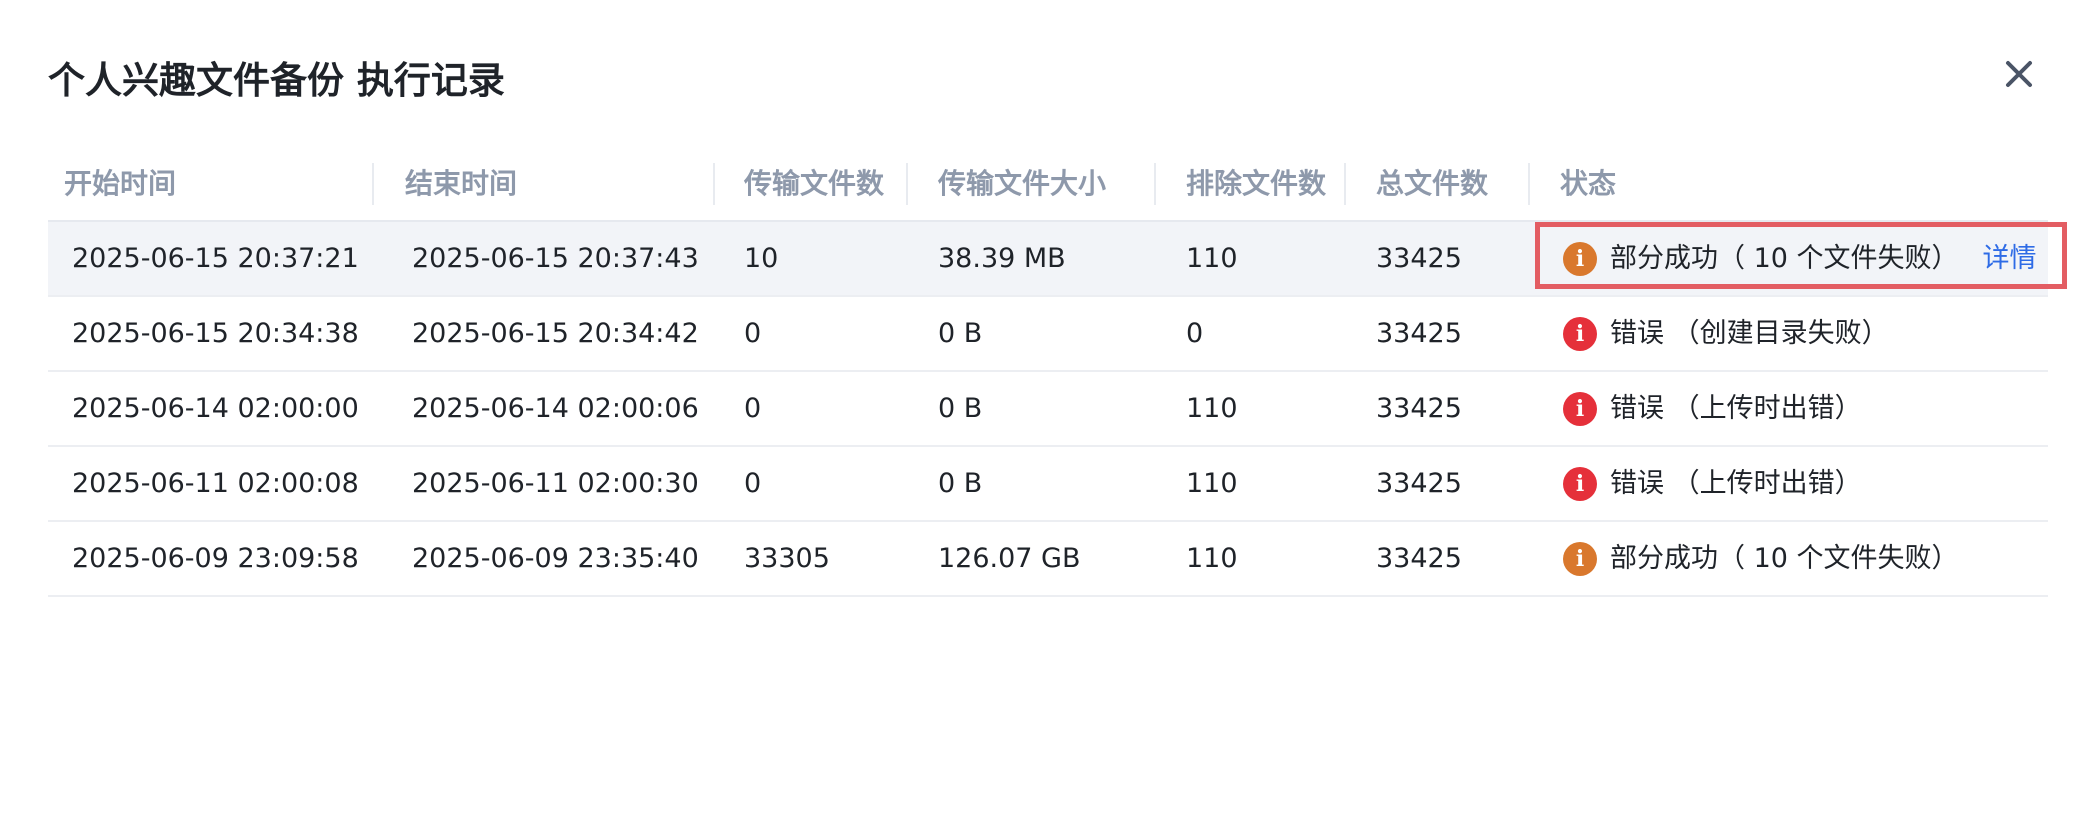  I want to click on table-header: 开始时间 结束时间 传输文件数 传输文件大小 排除文件数 总文件数 状态, so click(1048, 185).